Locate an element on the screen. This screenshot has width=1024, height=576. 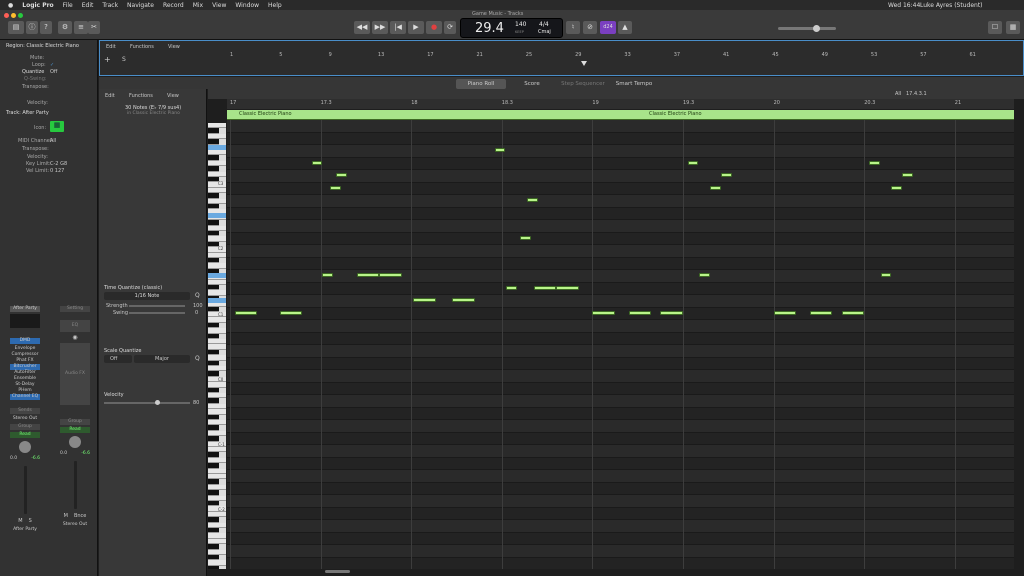
strip2-eq: EQ is located at coordinates (75, 326).